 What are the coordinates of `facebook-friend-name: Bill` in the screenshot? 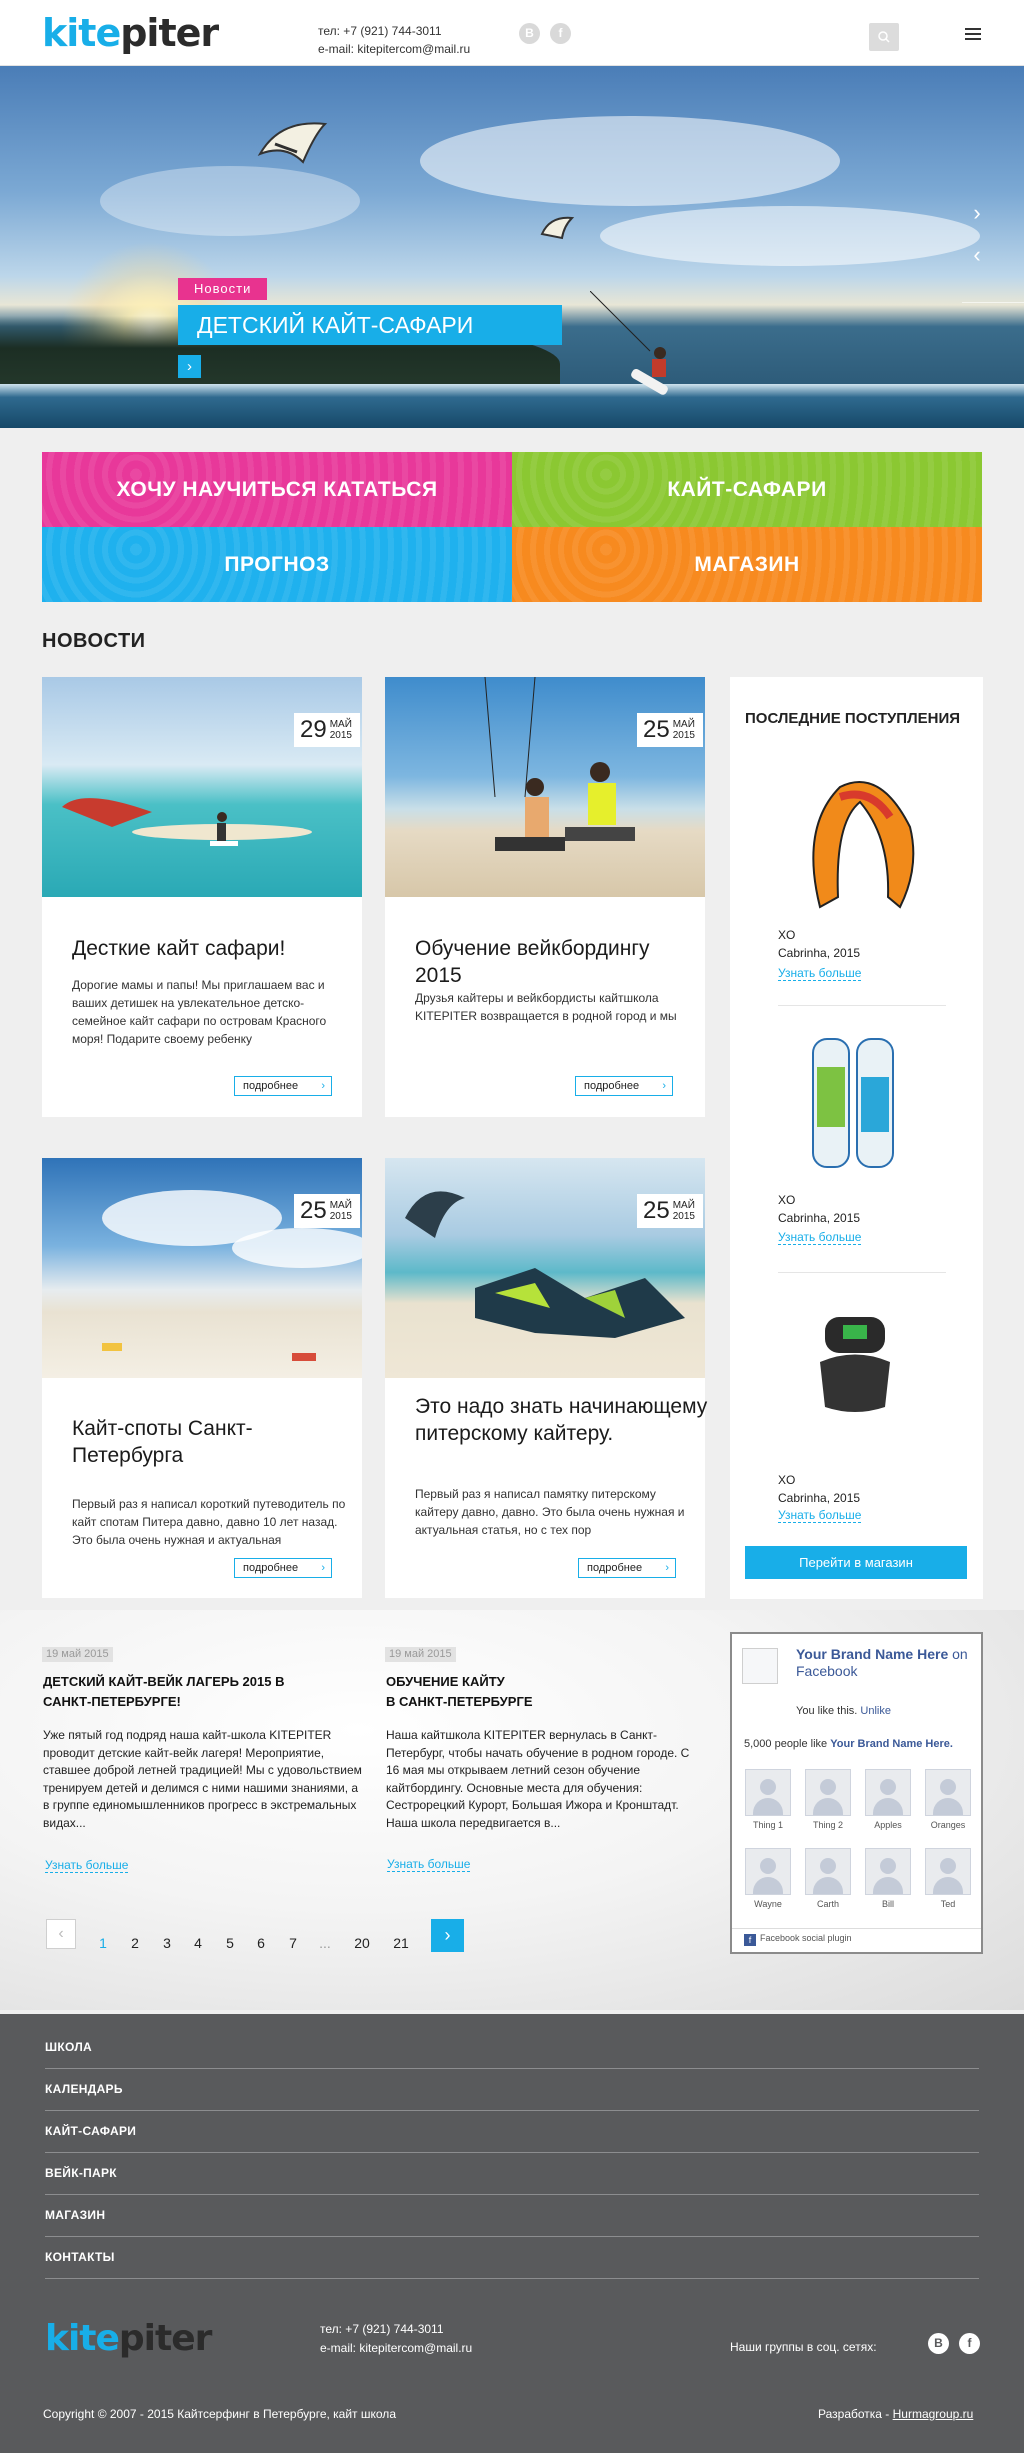 It's located at (887, 1904).